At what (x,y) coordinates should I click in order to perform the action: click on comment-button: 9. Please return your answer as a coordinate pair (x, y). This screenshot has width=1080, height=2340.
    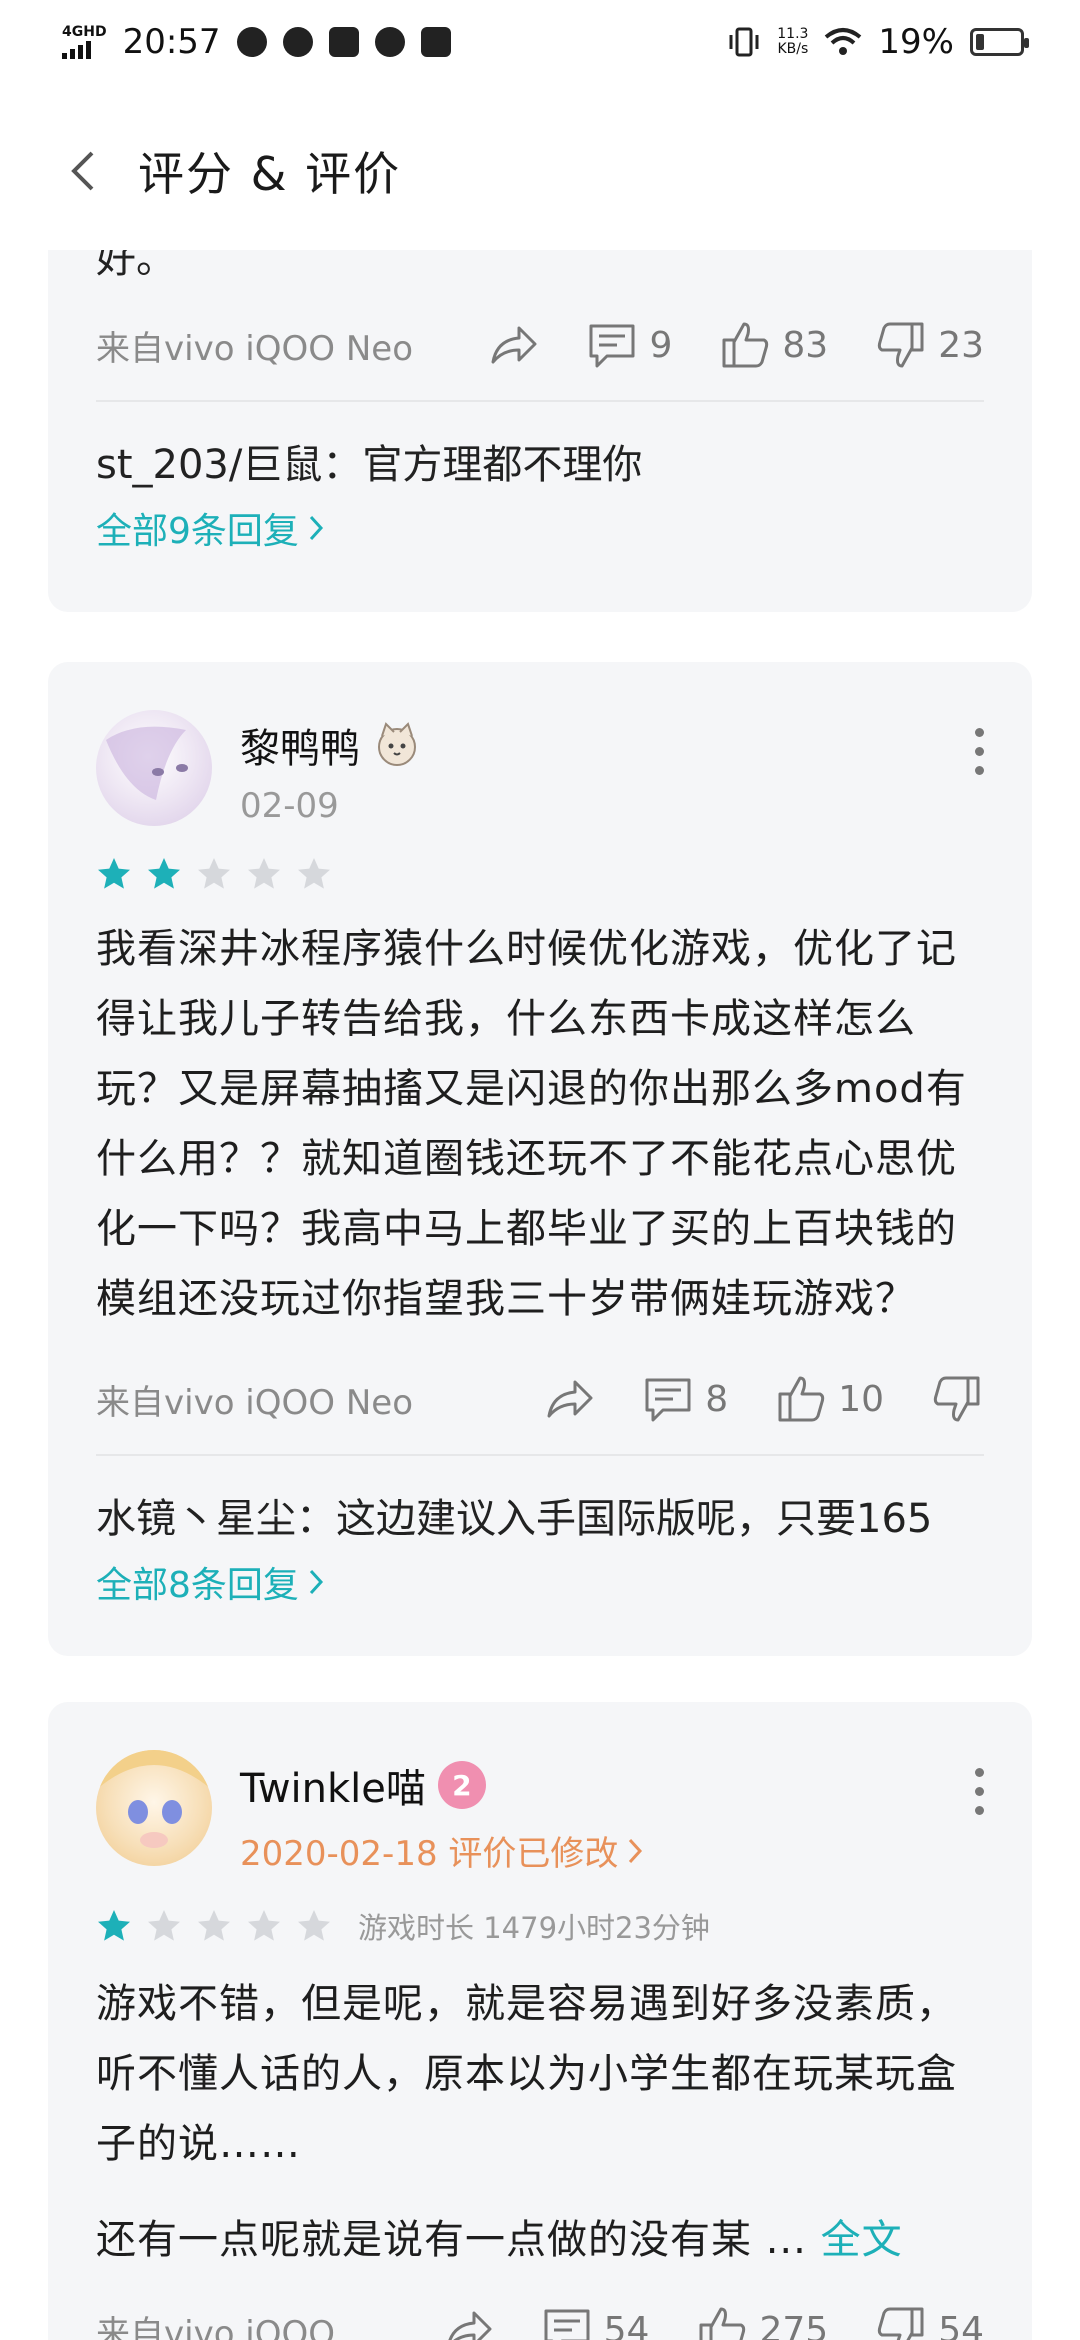
    Looking at the image, I should click on (628, 345).